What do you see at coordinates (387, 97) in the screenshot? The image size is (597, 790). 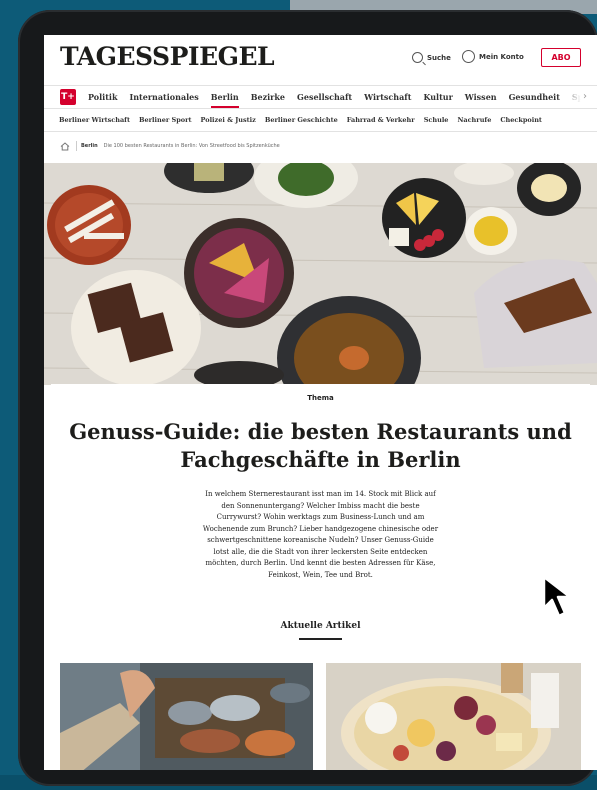 I see `nav-item-wirtschaft: Wirtschaft` at bounding box center [387, 97].